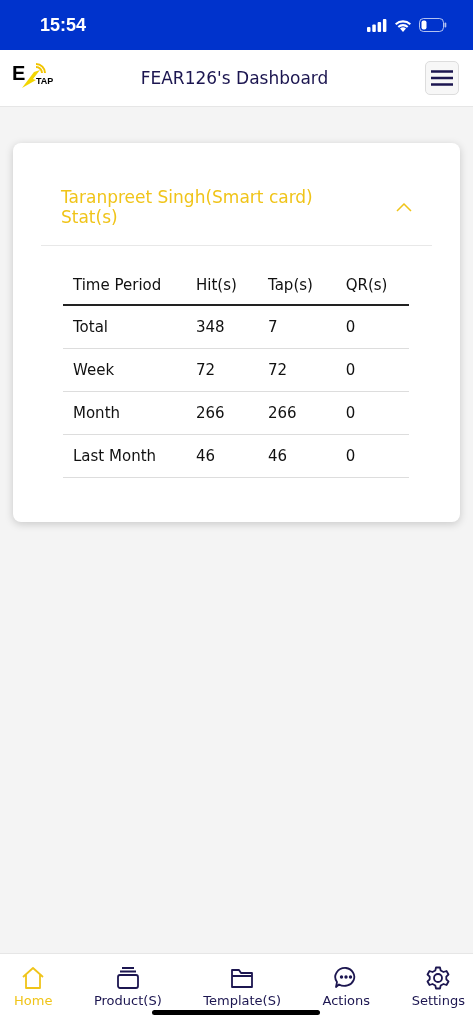 This screenshot has width=473, height=1024. I want to click on column-header: Tap(s), so click(297, 285).